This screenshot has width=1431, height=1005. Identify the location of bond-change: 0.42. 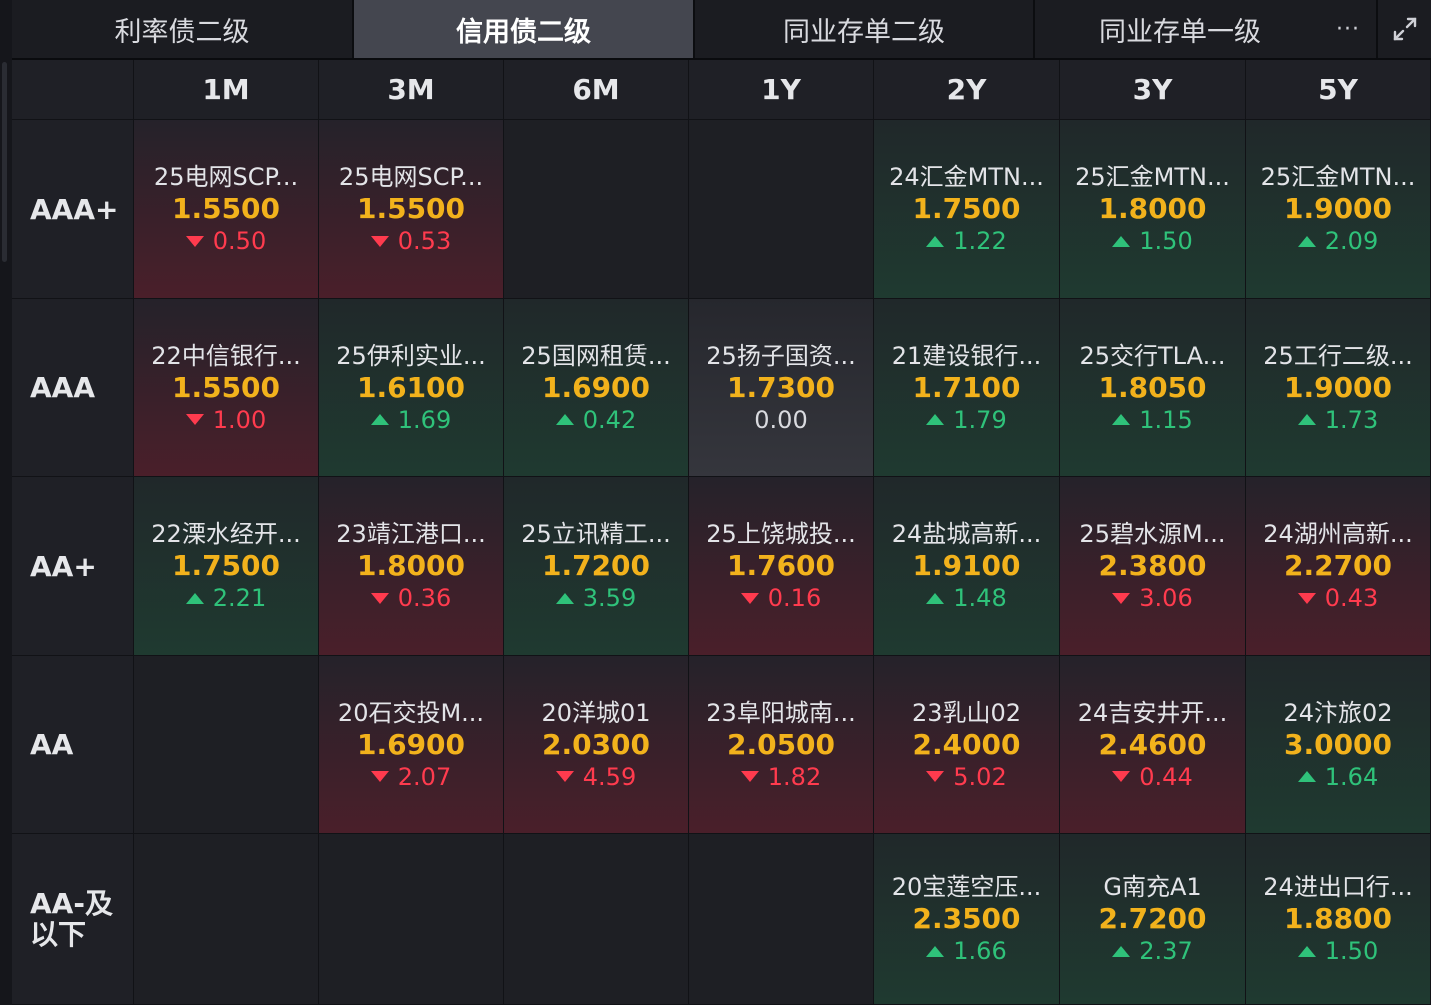
(595, 420).